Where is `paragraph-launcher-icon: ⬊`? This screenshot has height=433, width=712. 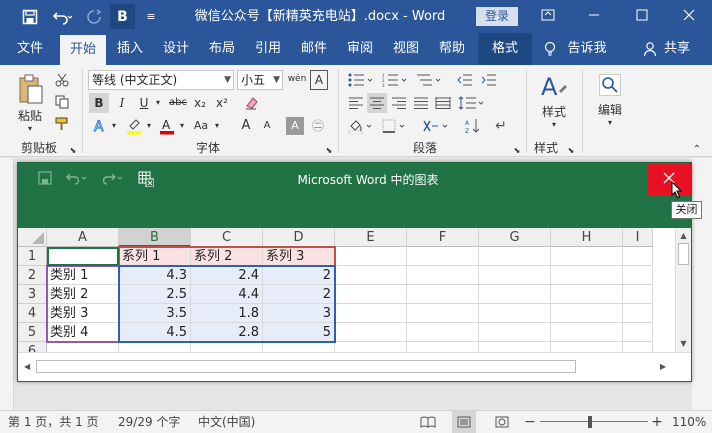 paragraph-launcher-icon: ⬊ is located at coordinates (517, 150).